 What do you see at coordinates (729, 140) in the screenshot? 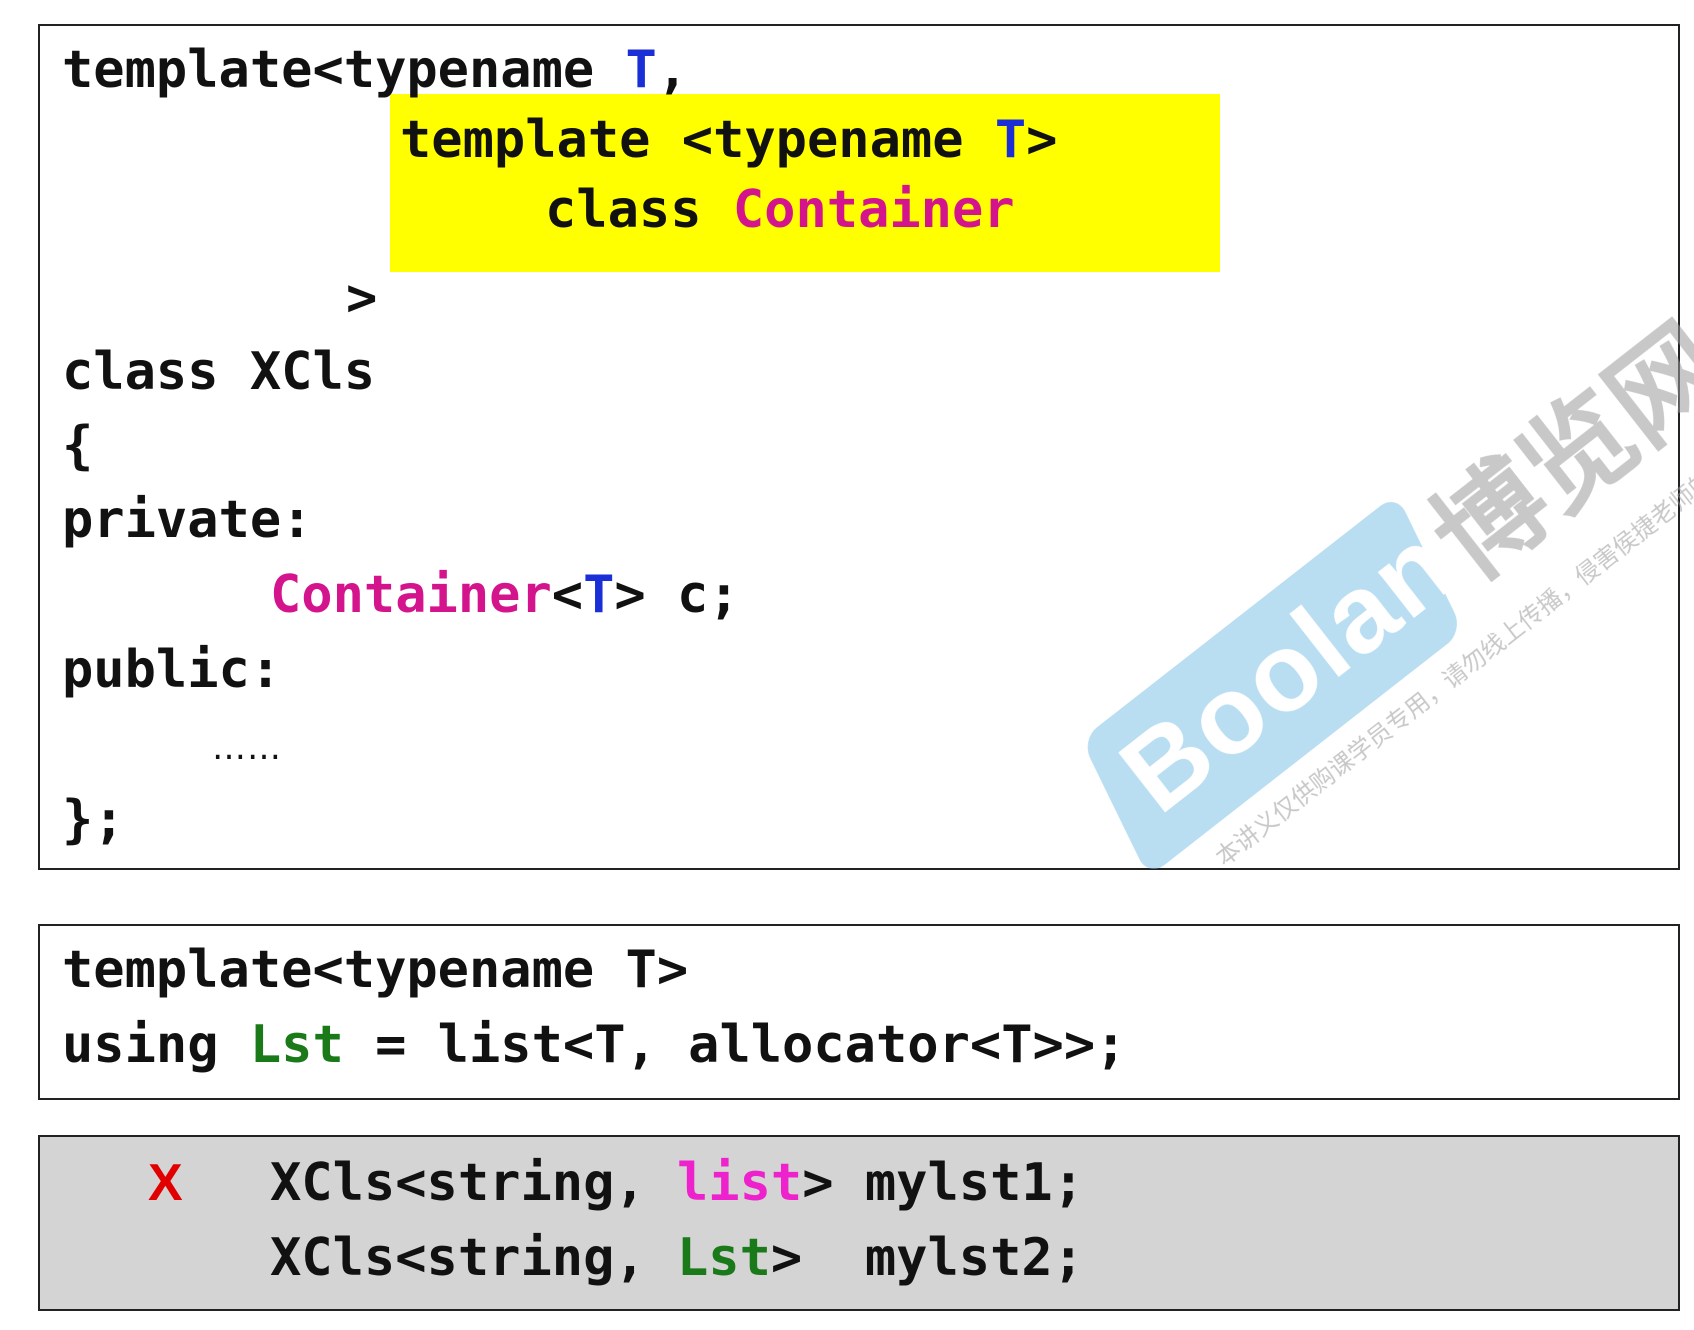
I see `code-line-inner-template: template <typename T>` at bounding box center [729, 140].